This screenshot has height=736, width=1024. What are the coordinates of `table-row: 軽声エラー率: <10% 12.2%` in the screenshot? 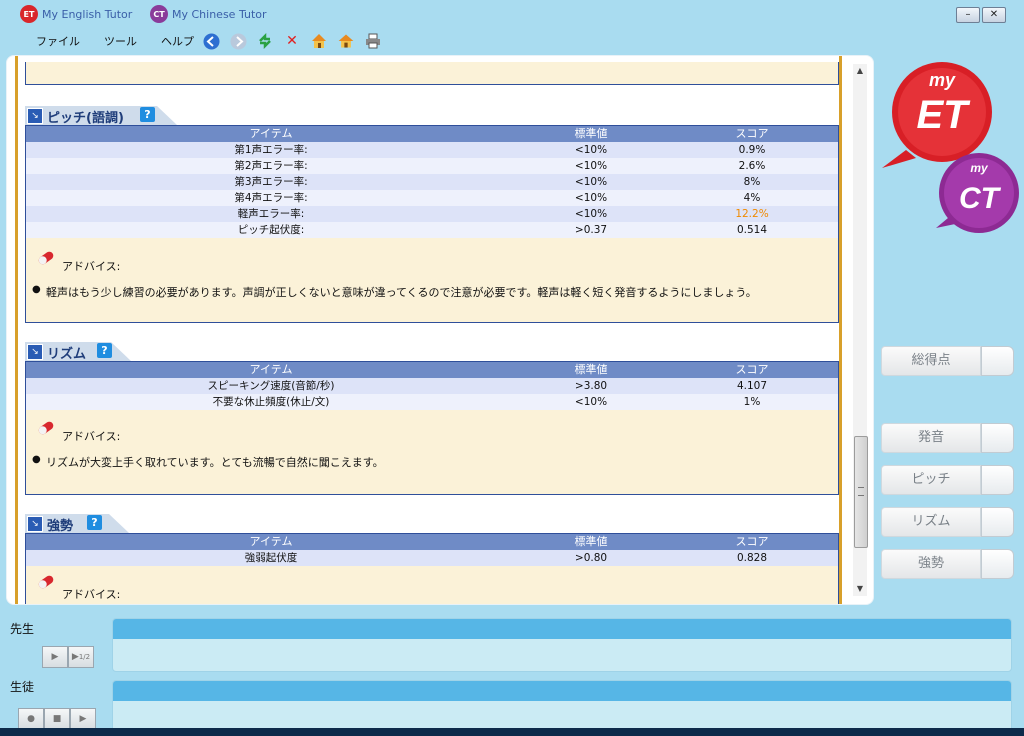 It's located at (432, 214).